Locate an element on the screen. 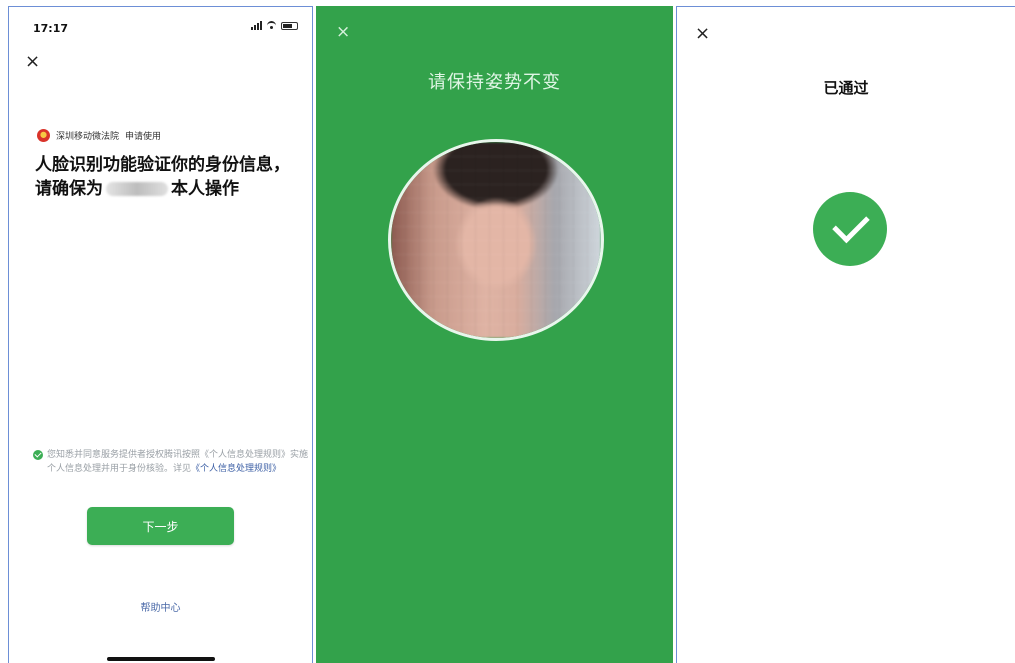  wifi-icon is located at coordinates (271, 25).